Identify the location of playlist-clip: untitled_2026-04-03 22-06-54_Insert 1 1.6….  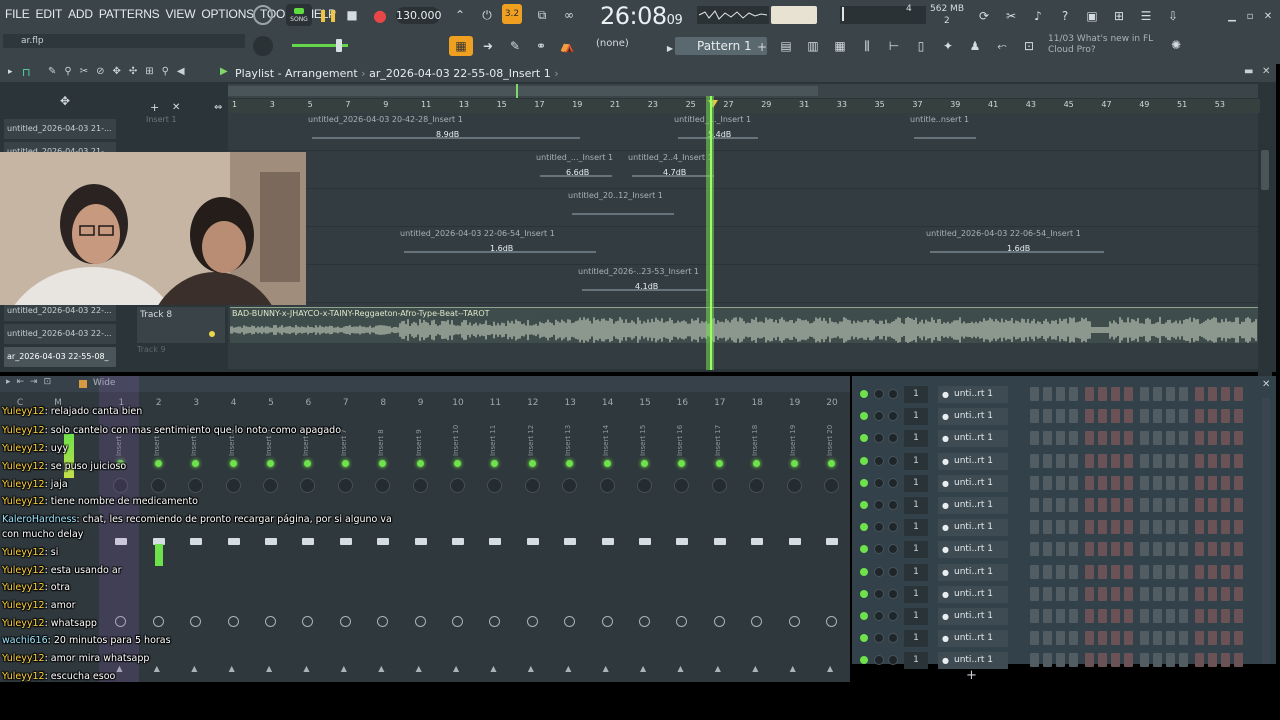
(1017, 246).